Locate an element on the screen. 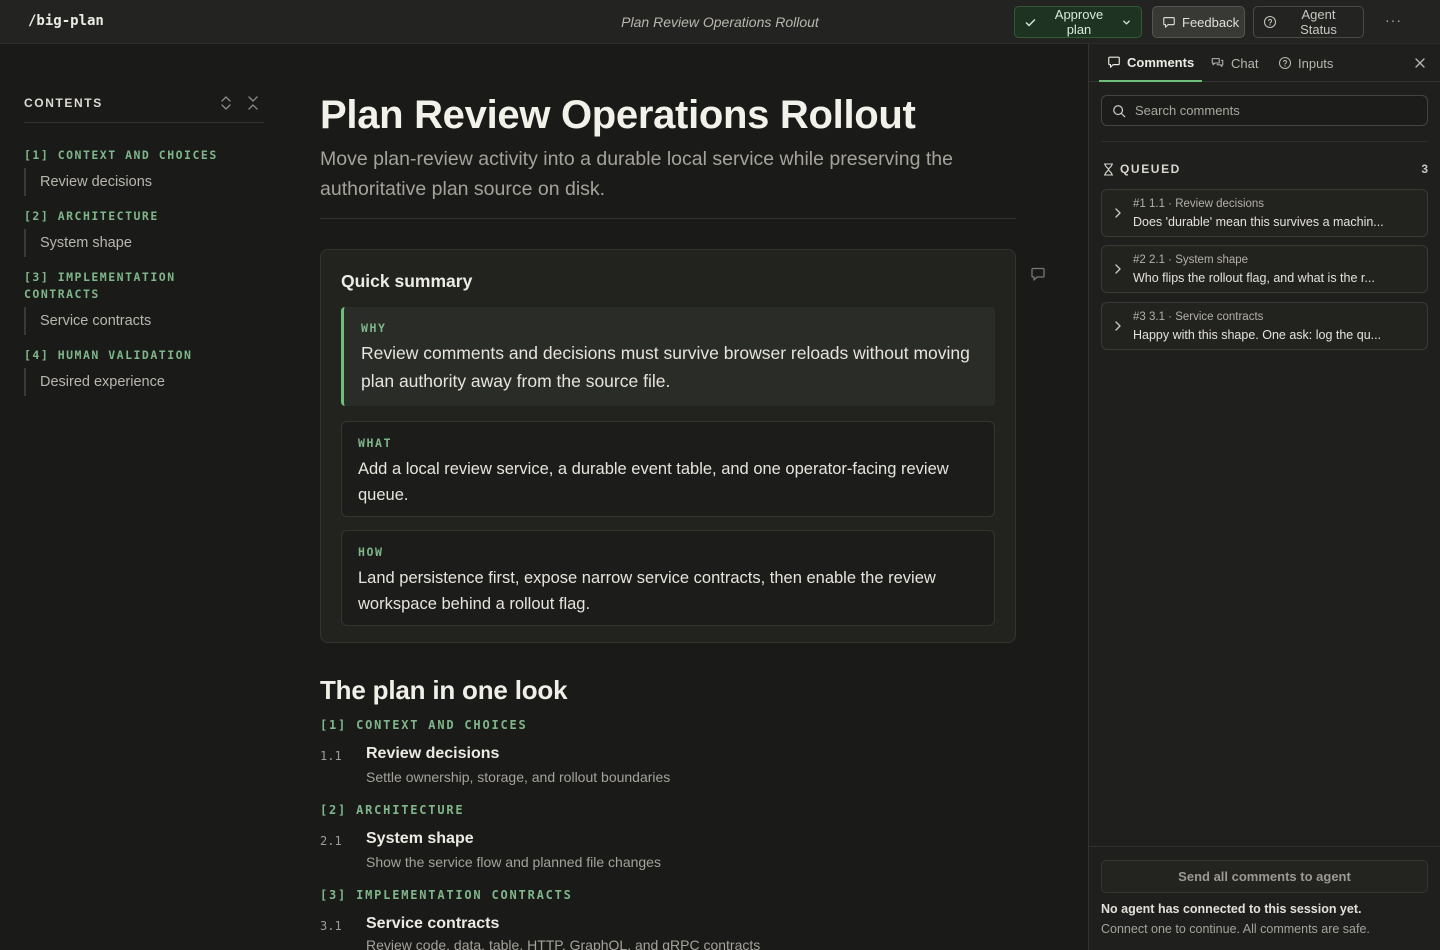  page-title: Plan Review Operations Rollout is located at coordinates (618, 115).